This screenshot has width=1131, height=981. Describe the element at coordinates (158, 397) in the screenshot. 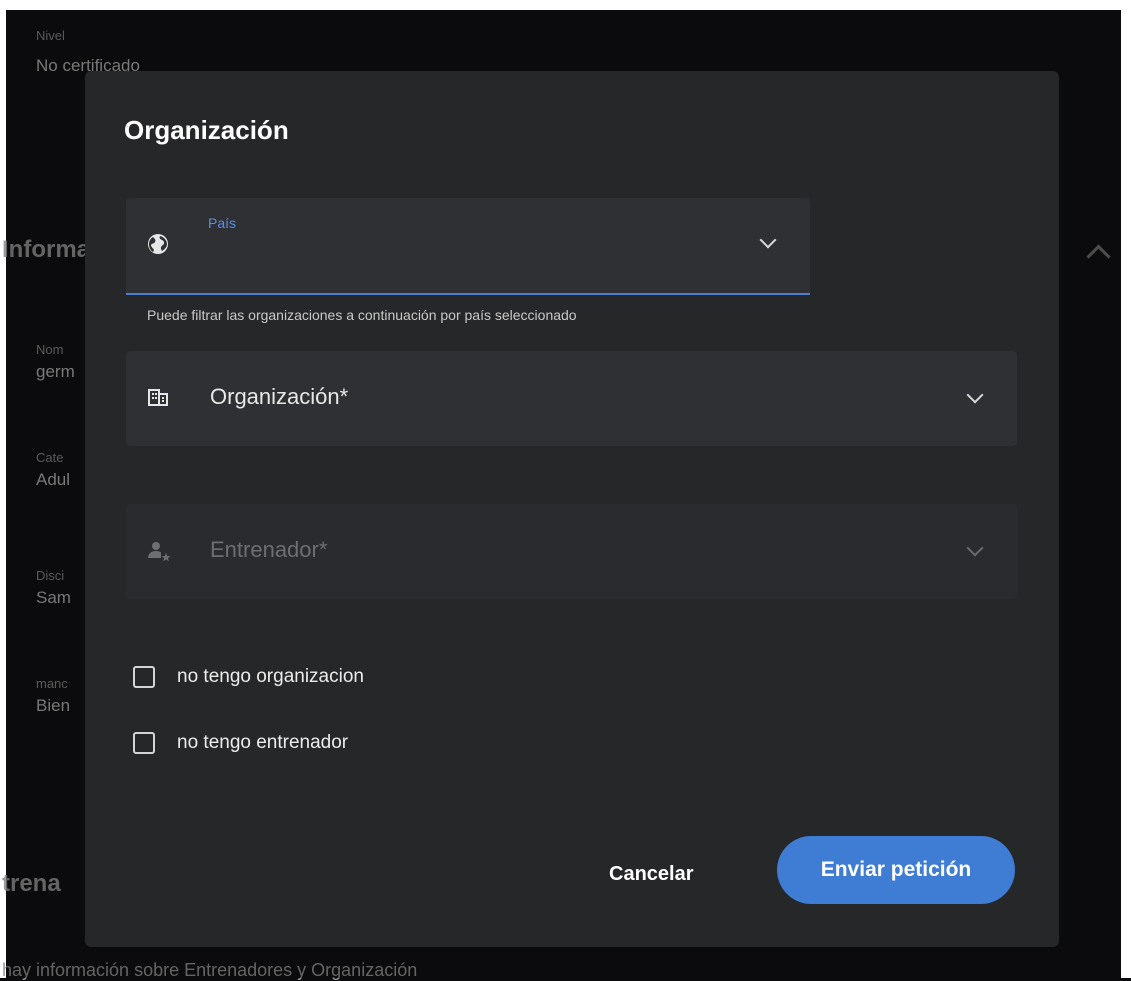

I see `building-icon` at that location.